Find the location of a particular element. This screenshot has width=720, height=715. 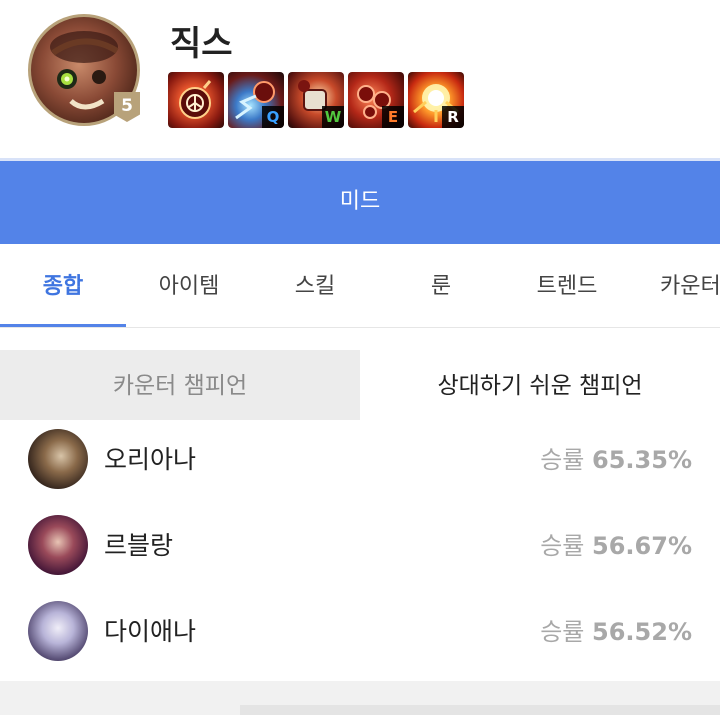

win-rate-value: 56.52% is located at coordinates (642, 632).